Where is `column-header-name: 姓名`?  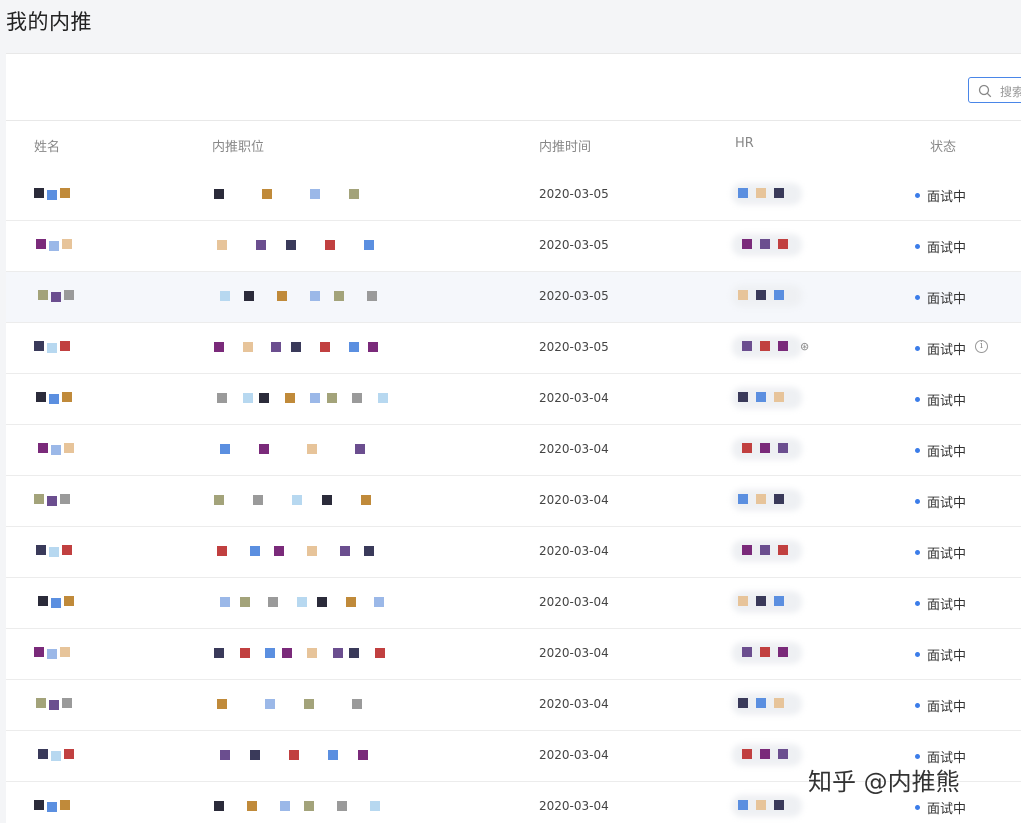
column-header-name: 姓名 is located at coordinates (47, 145).